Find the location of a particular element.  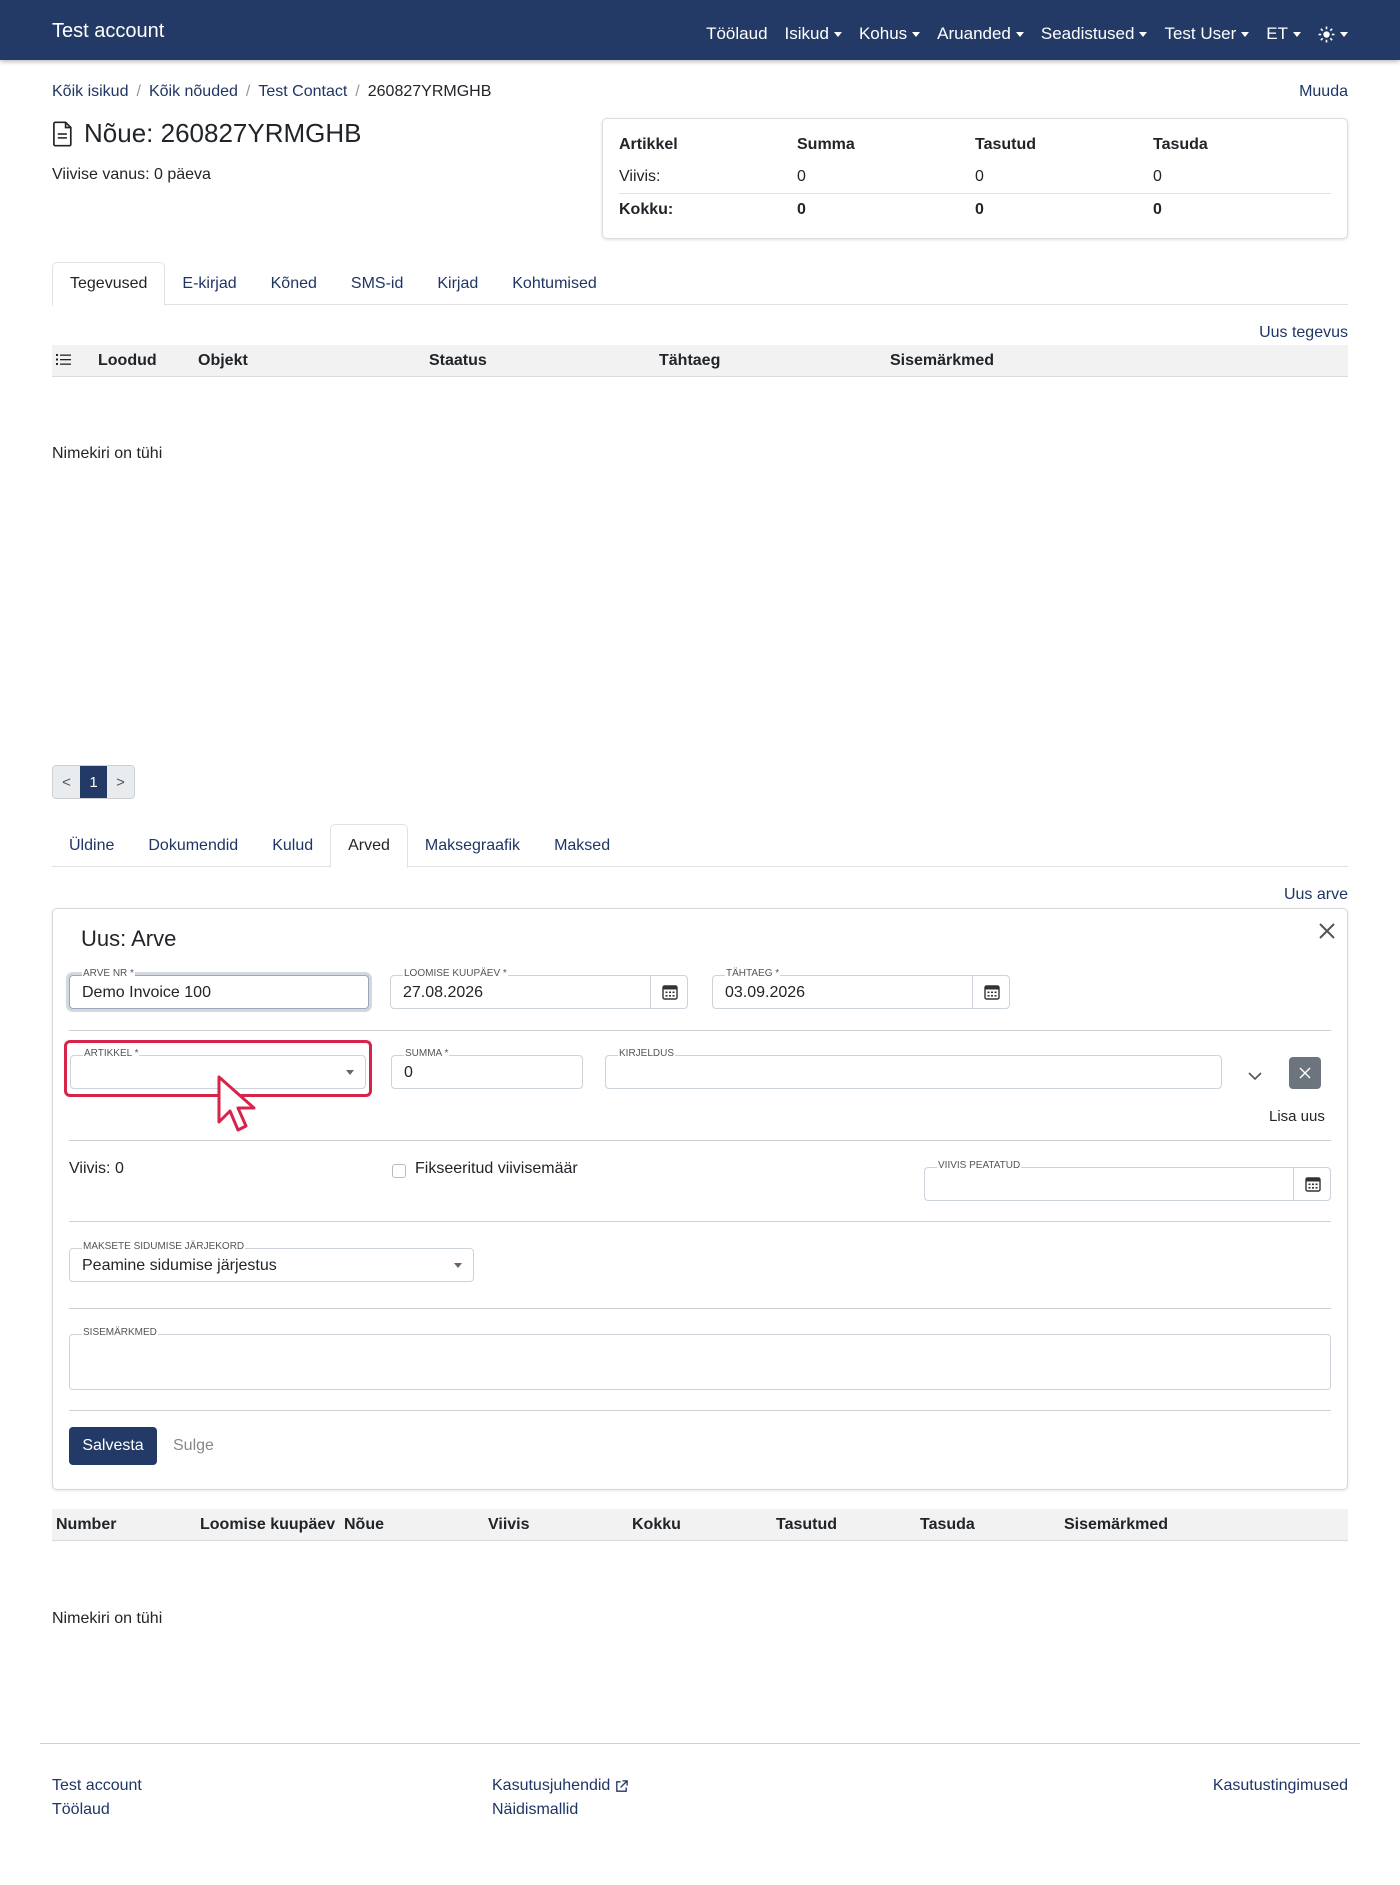

created-date-input: 27.08.2026 is located at coordinates (539, 992).